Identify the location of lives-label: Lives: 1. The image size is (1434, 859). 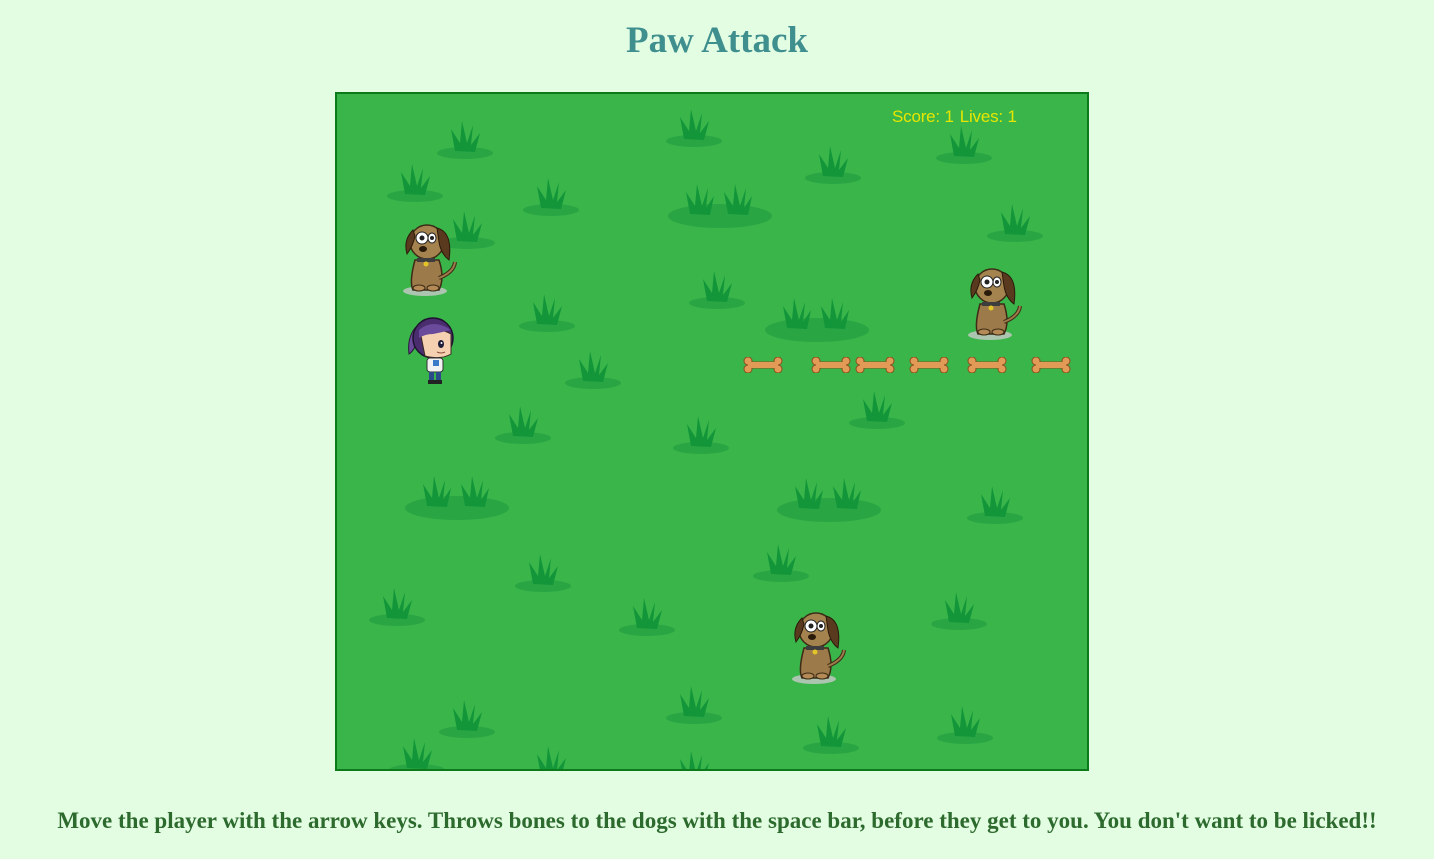
(988, 116).